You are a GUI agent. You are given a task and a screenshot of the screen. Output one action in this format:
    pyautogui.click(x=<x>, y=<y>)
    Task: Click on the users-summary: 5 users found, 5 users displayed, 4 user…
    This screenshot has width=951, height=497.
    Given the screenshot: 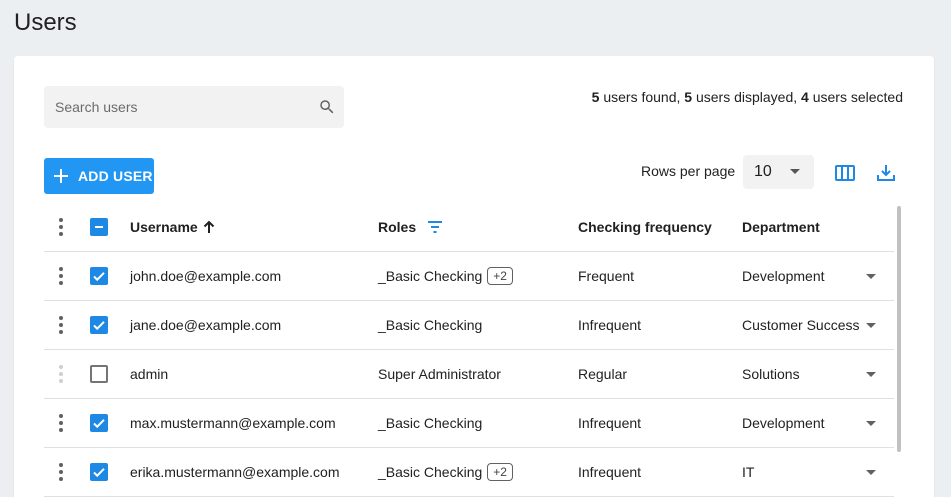 What is the action you would take?
    pyautogui.click(x=747, y=97)
    